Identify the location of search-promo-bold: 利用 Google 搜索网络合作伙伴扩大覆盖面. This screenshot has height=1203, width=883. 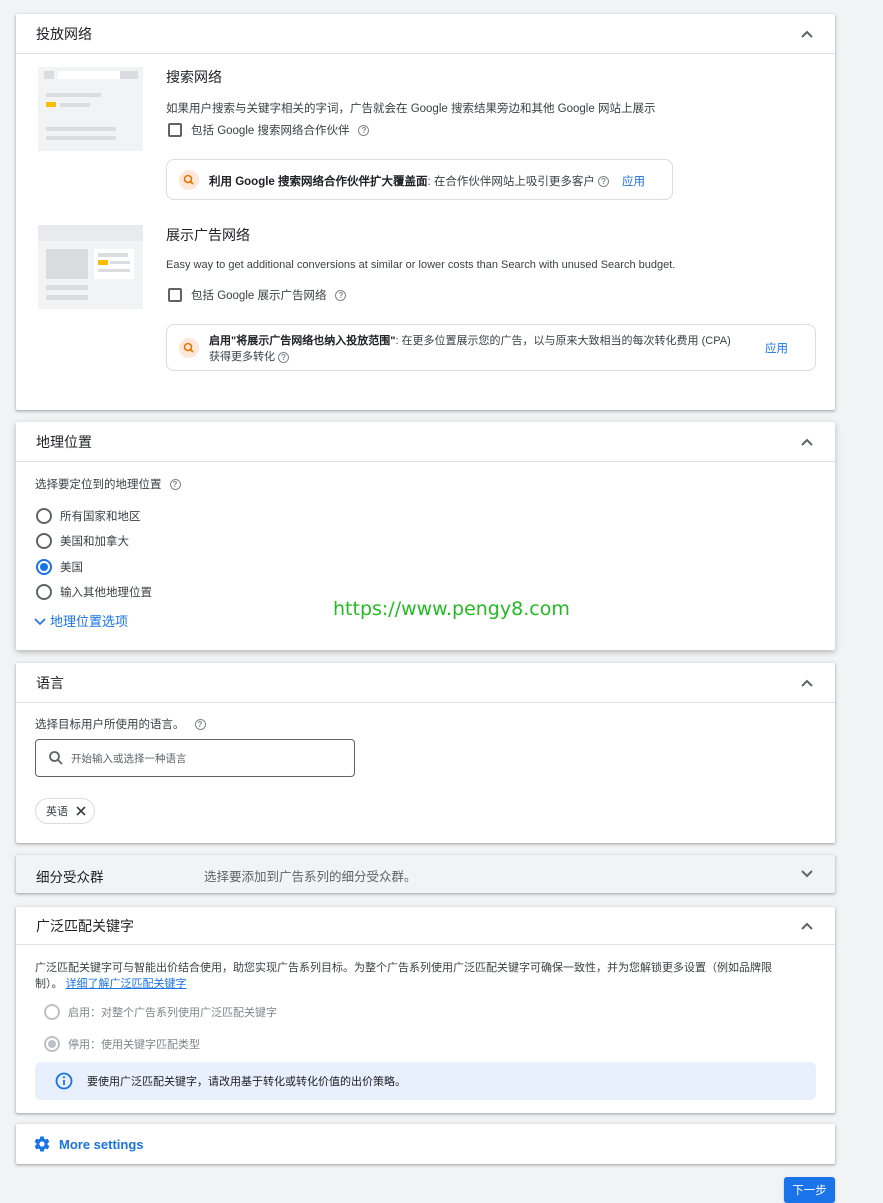
(318, 182).